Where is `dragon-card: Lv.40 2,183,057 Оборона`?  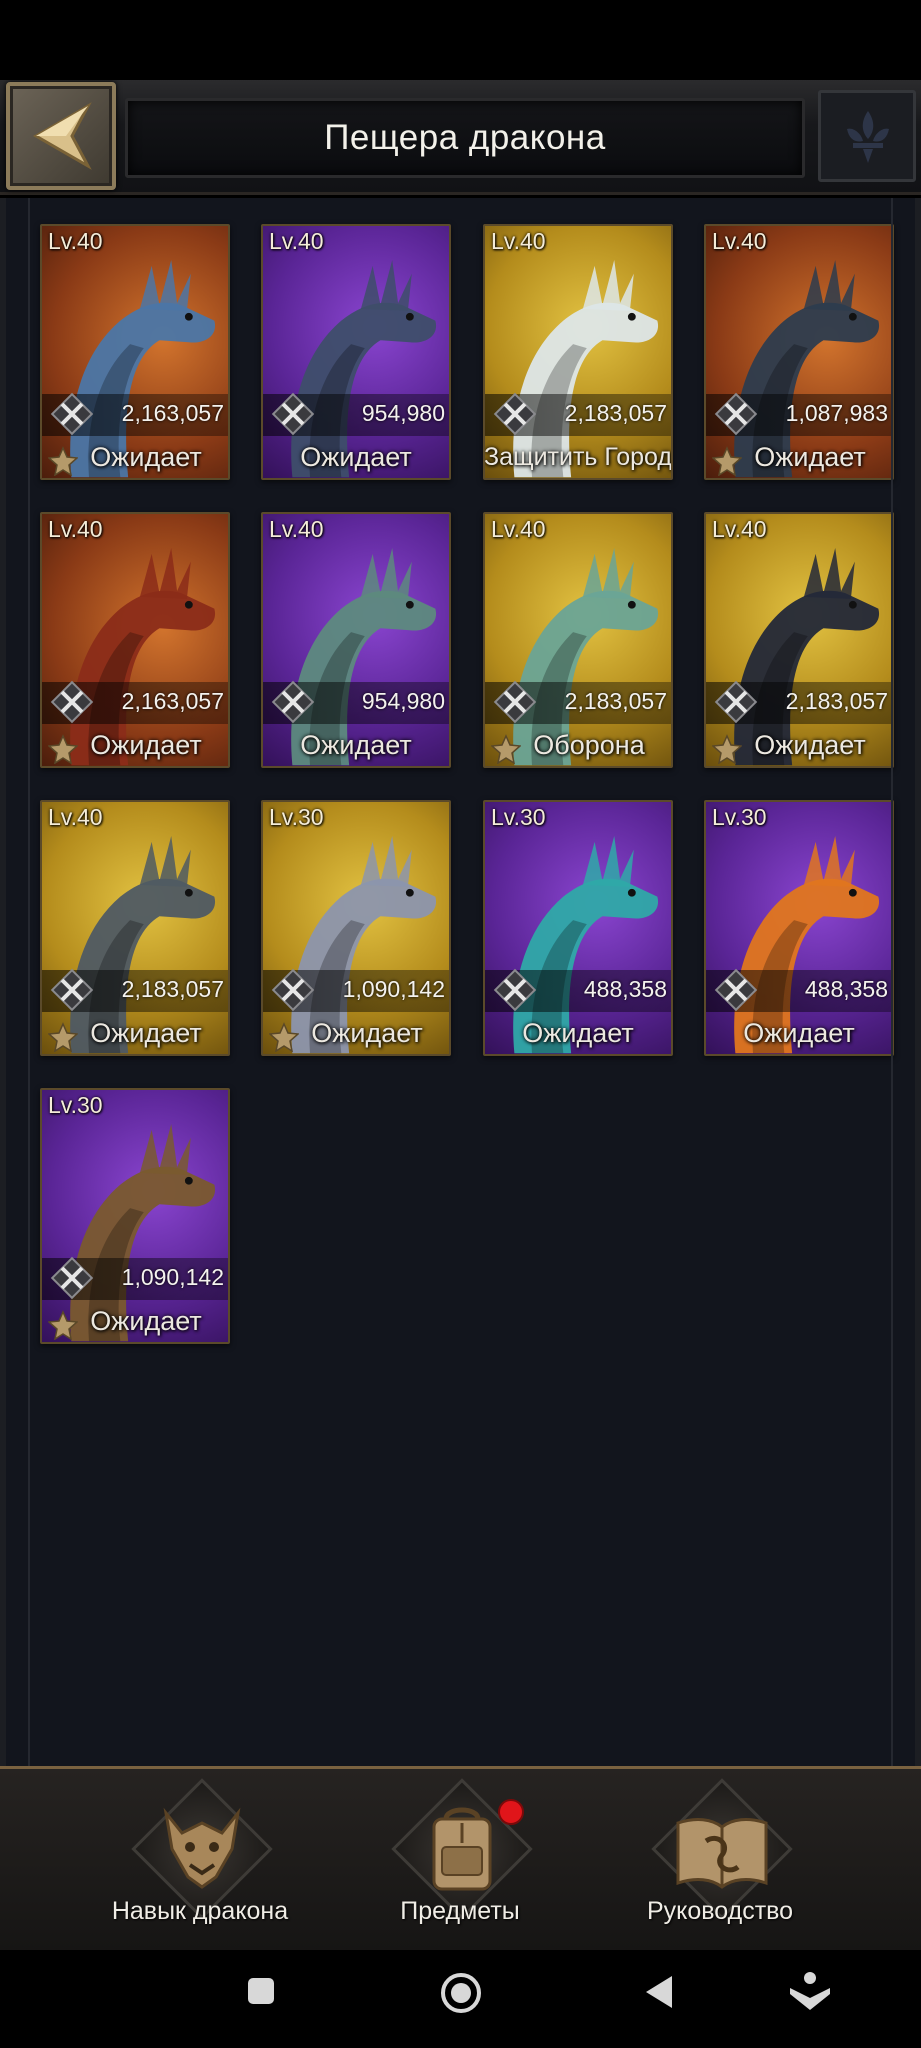 dragon-card: Lv.40 2,183,057 Оборона is located at coordinates (578, 640).